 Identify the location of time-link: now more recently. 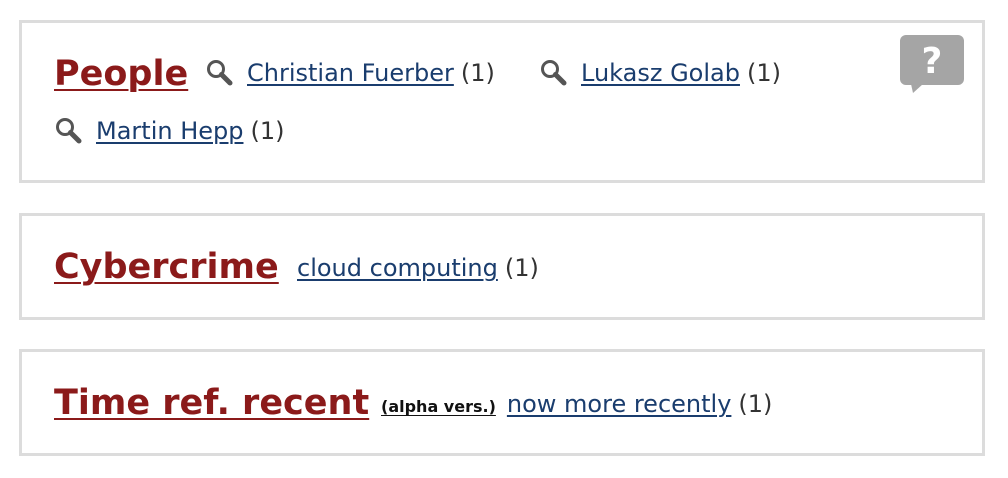
(619, 404).